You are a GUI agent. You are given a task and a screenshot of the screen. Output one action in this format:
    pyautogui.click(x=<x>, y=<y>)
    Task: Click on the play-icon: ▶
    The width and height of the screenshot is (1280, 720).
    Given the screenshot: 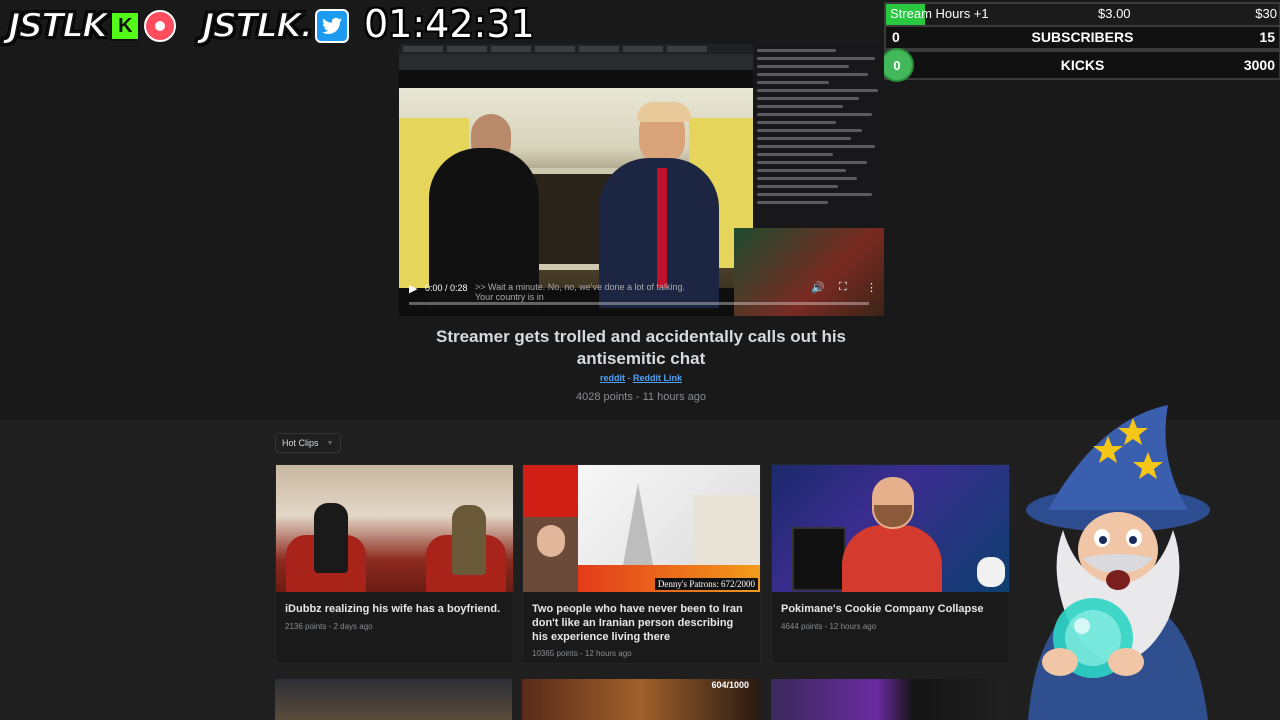 What is the action you would take?
    pyautogui.click(x=413, y=288)
    